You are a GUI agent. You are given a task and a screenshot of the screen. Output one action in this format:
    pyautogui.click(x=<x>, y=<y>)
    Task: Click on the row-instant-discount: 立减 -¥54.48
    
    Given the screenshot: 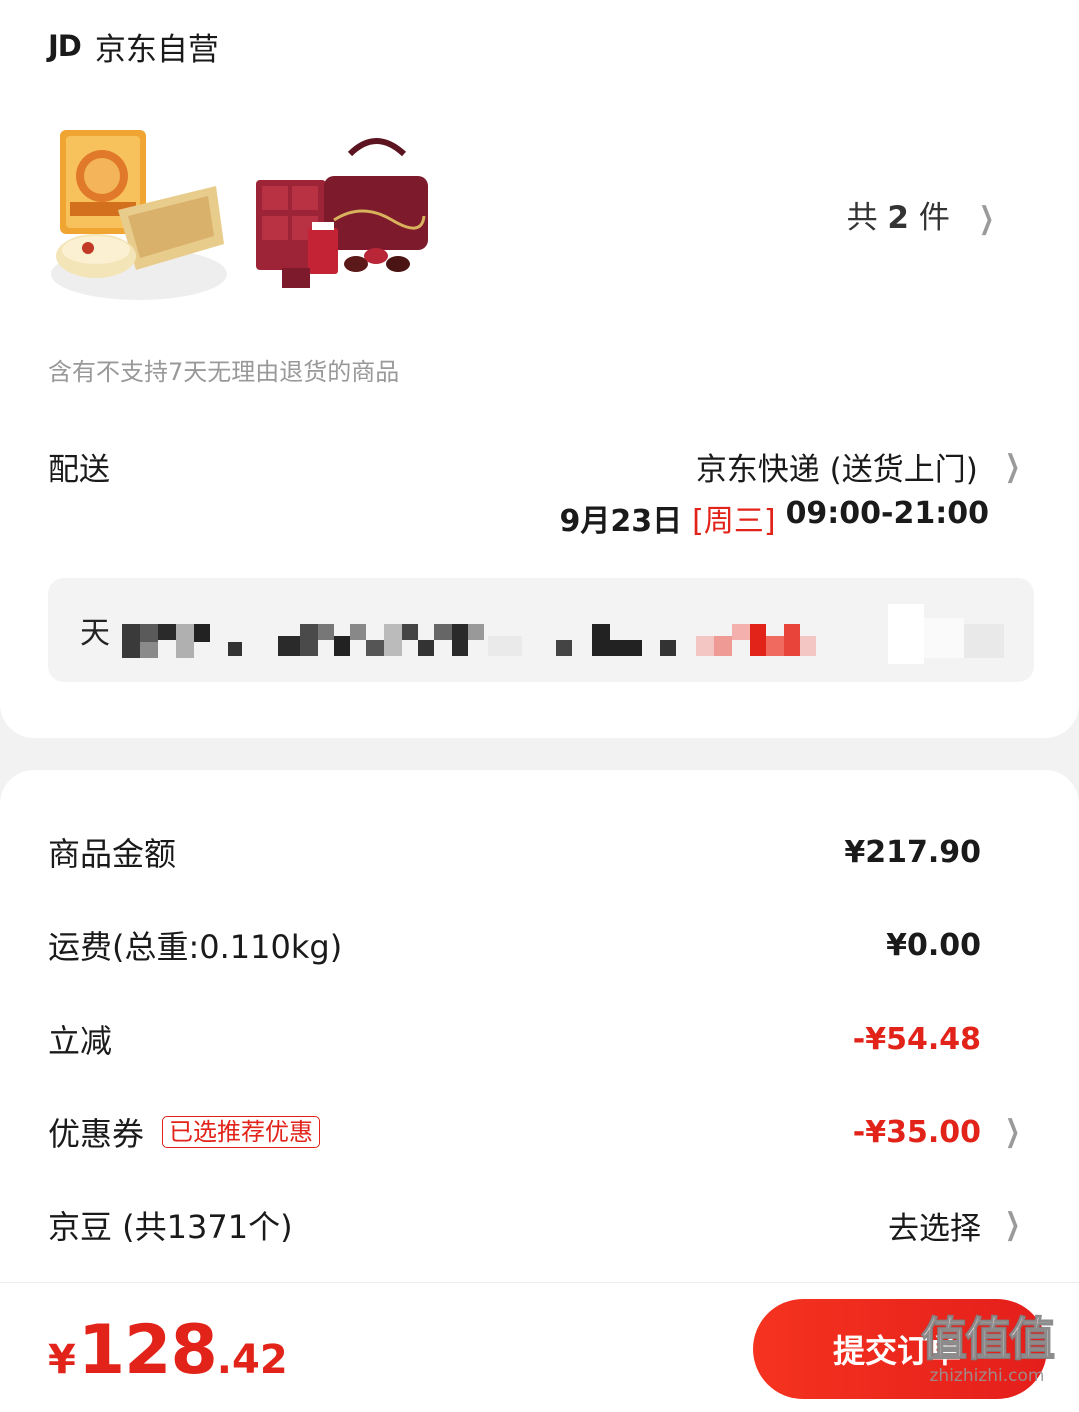 What is the action you would take?
    pyautogui.click(x=539, y=1039)
    